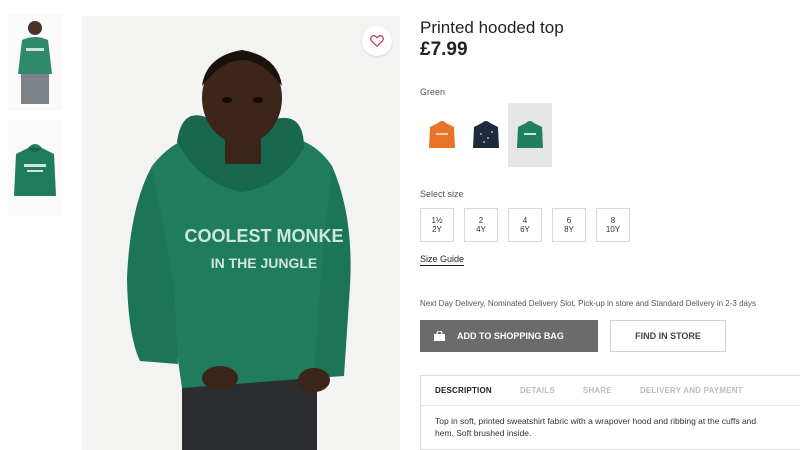  I want to click on favorite-button, so click(377, 41).